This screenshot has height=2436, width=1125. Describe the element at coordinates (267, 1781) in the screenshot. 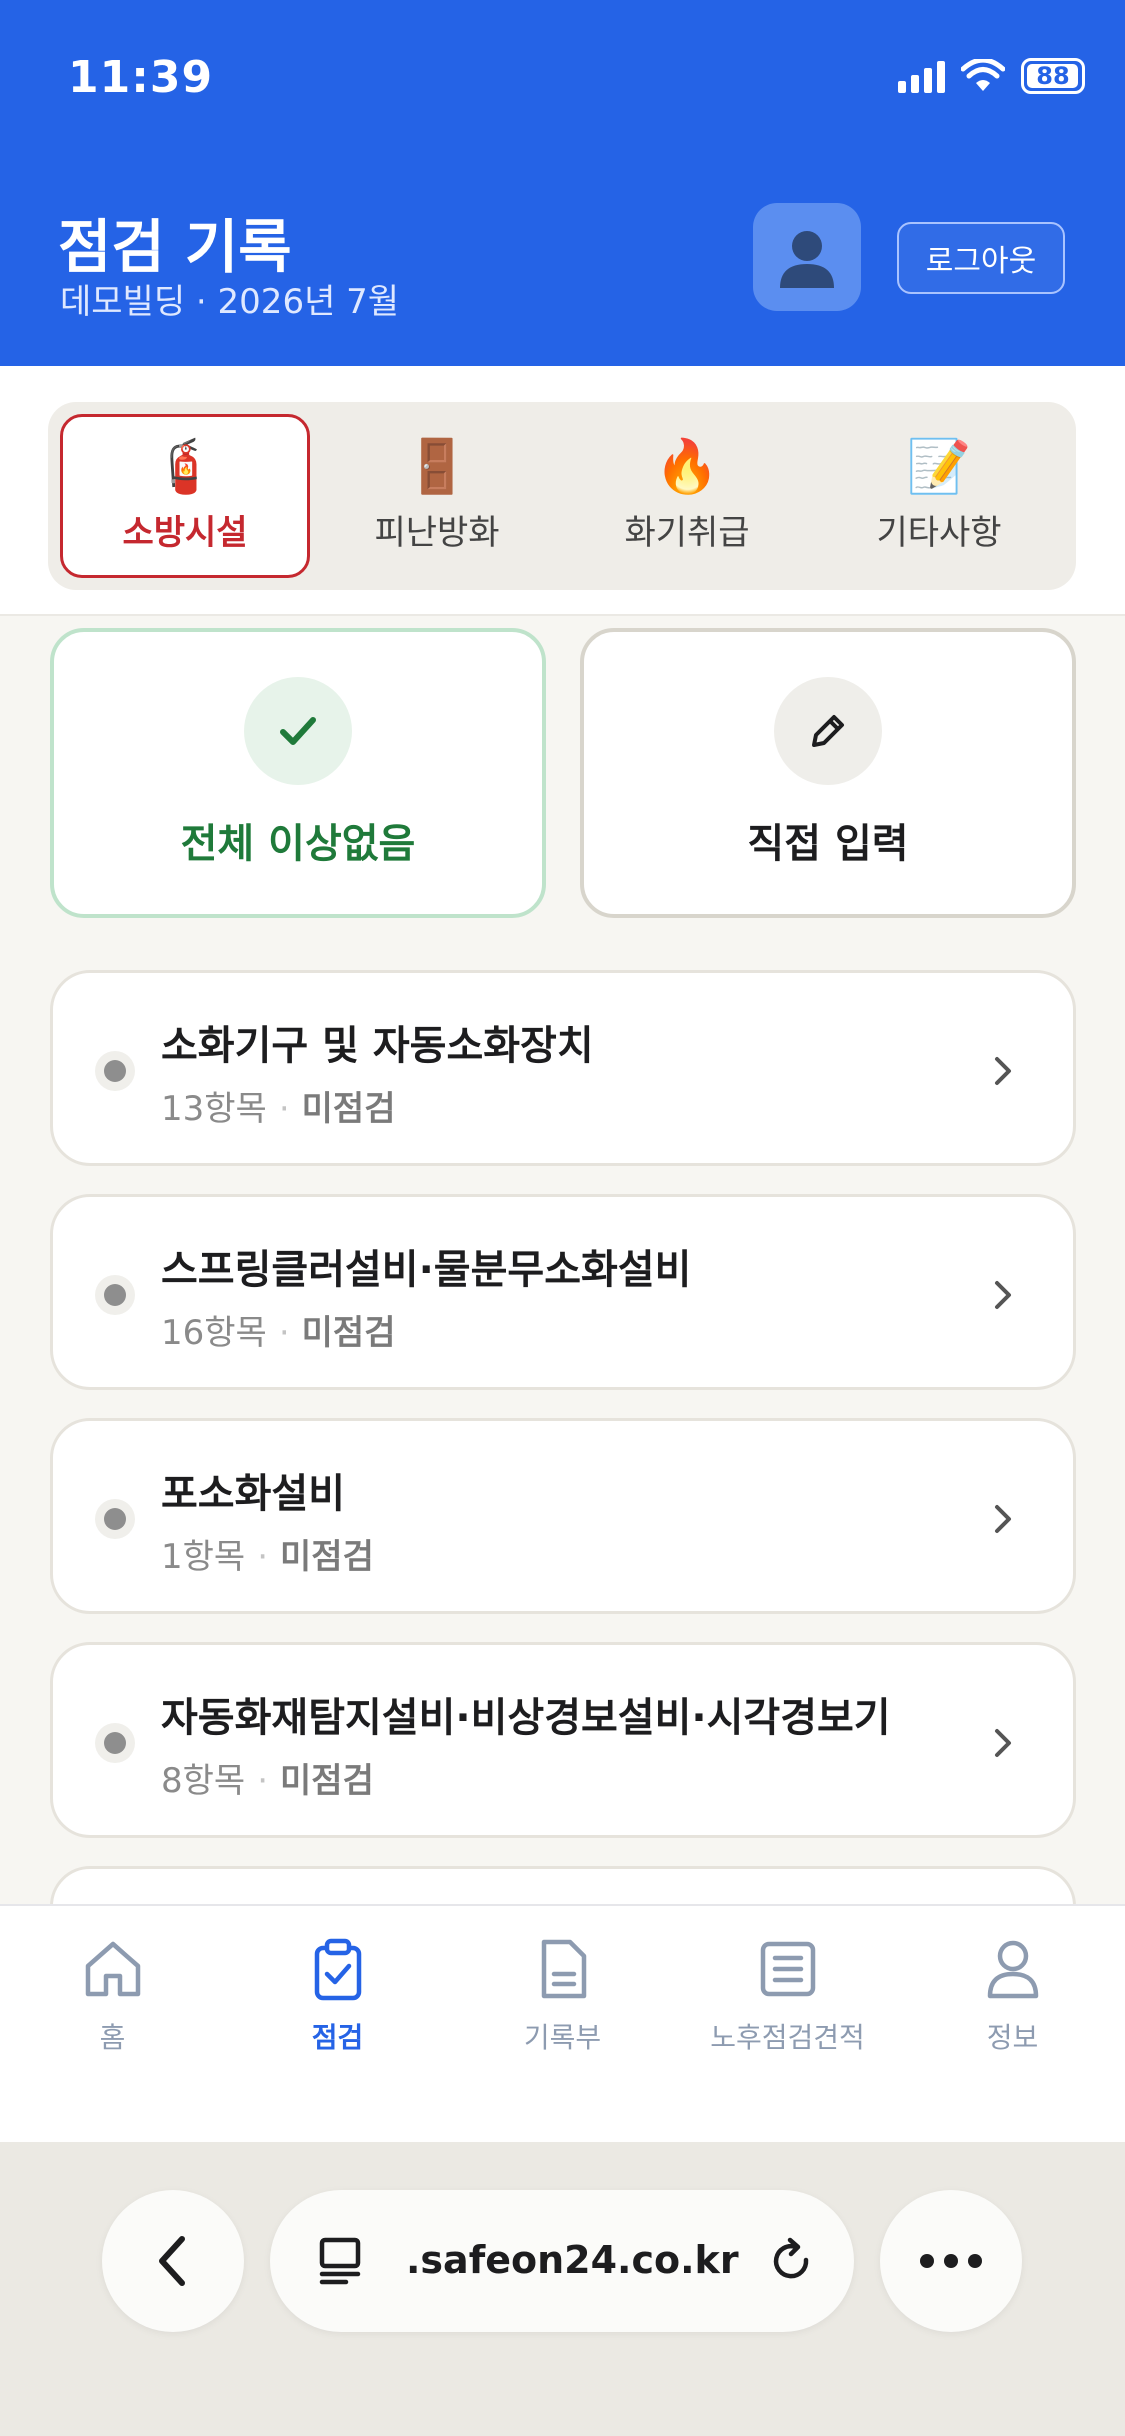

I see `item-meta: 8항목 · 미점검` at that location.